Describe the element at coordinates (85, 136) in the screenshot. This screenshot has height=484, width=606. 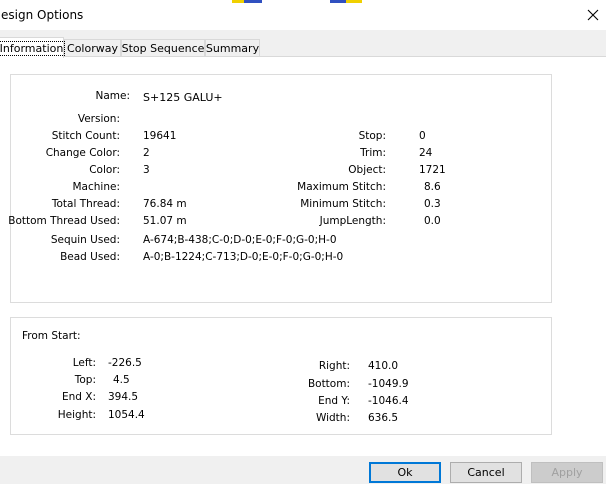
I see `stitch-count-label: Stitch Count:` at that location.